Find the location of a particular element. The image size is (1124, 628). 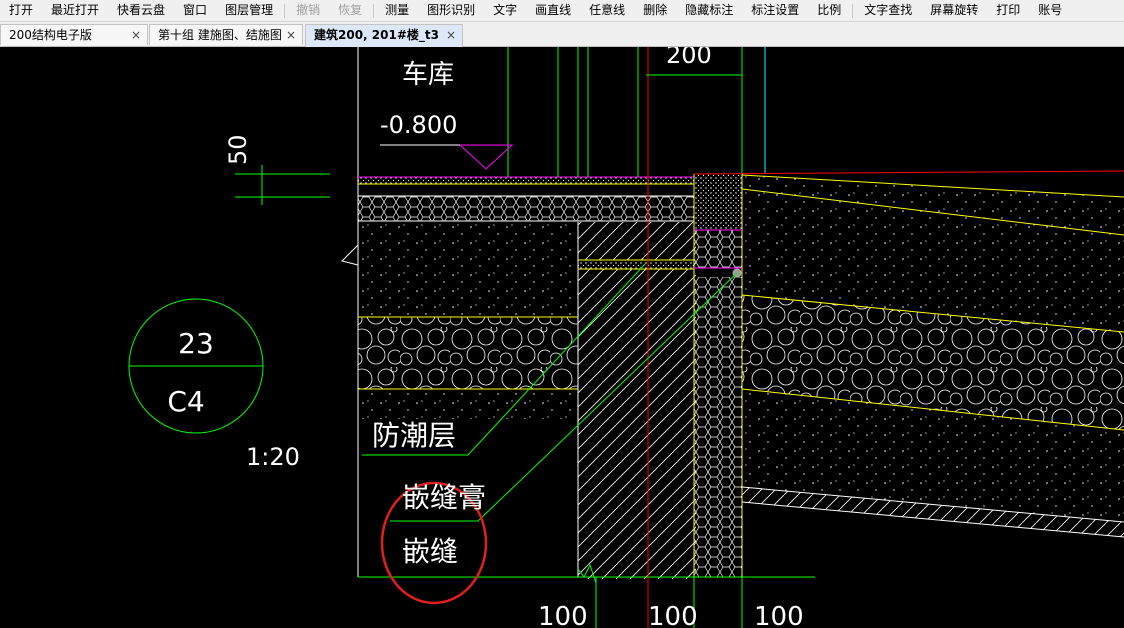

room-label: 车库 is located at coordinates (428, 75).